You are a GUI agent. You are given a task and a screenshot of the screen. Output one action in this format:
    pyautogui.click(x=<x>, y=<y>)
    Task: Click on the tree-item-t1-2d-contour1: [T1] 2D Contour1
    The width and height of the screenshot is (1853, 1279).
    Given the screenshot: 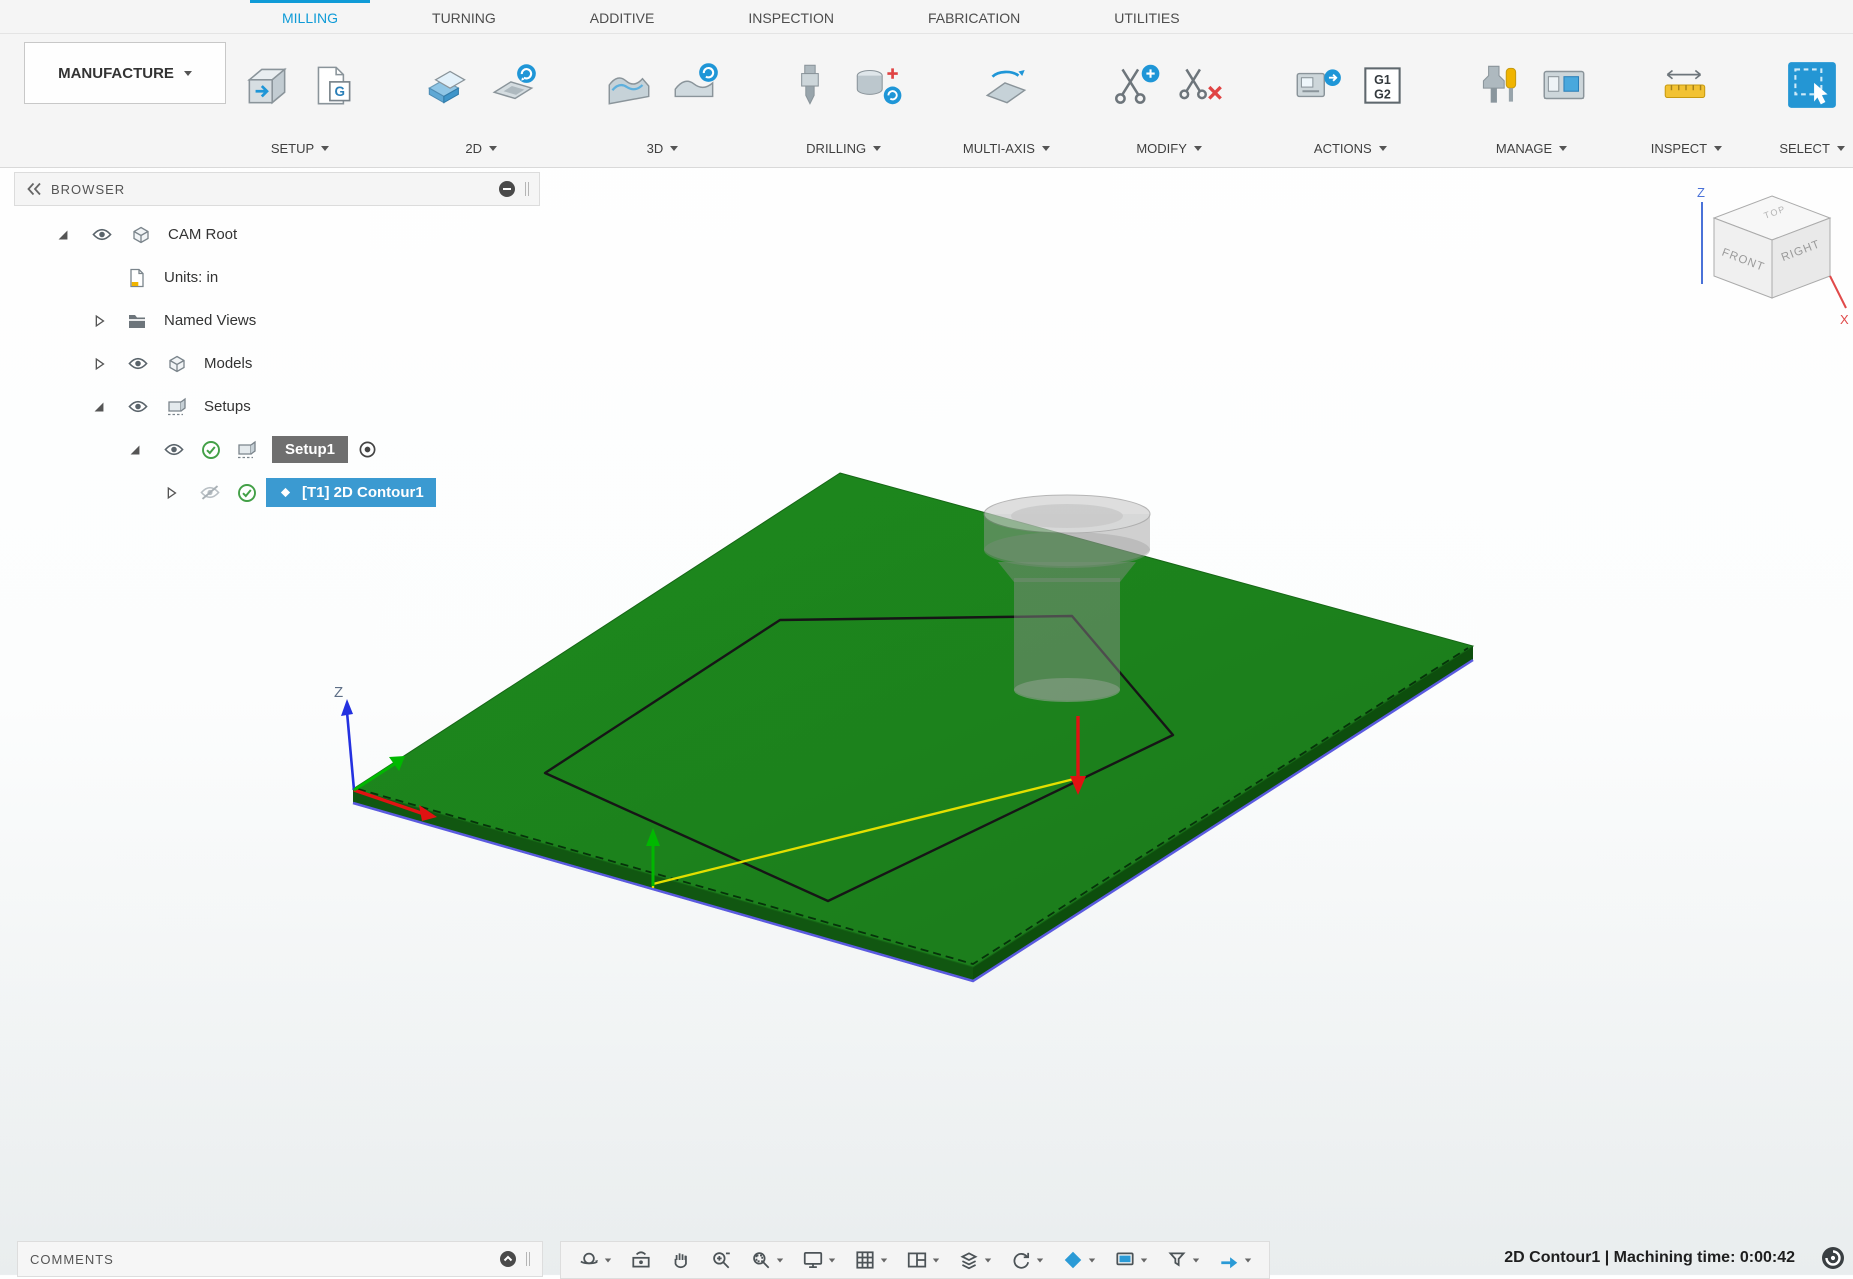 What is the action you would take?
    pyautogui.click(x=277, y=492)
    